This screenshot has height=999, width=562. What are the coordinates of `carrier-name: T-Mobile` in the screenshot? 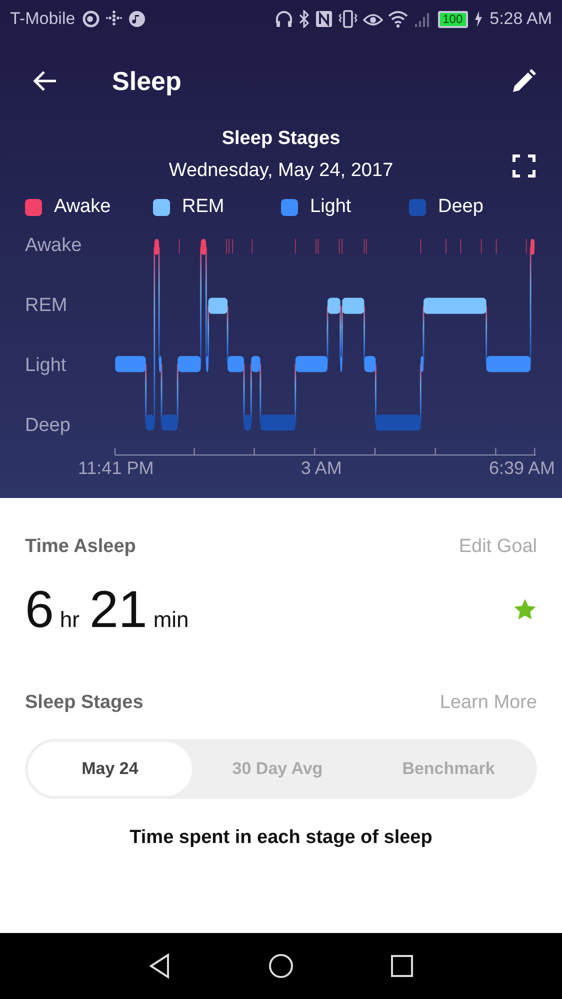 It's located at (43, 19).